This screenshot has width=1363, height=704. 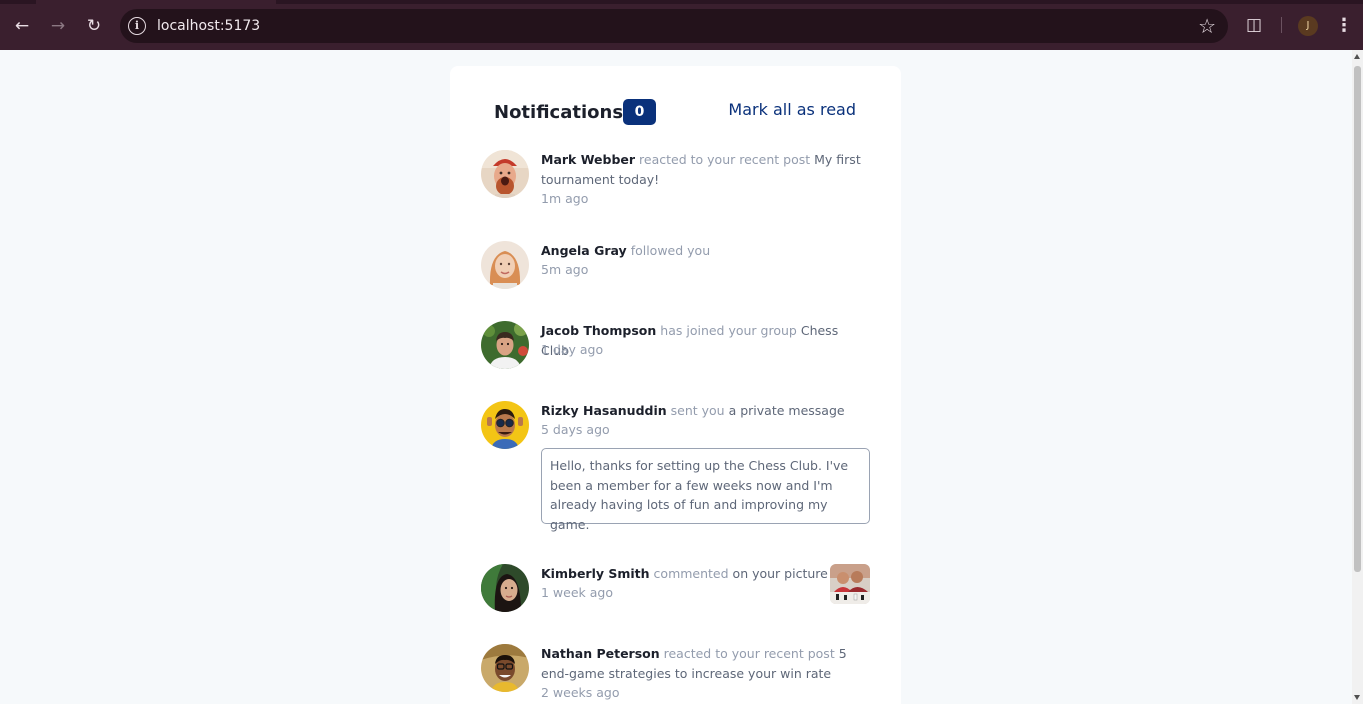 I want to click on notification-target-message: a private message, so click(x=787, y=410).